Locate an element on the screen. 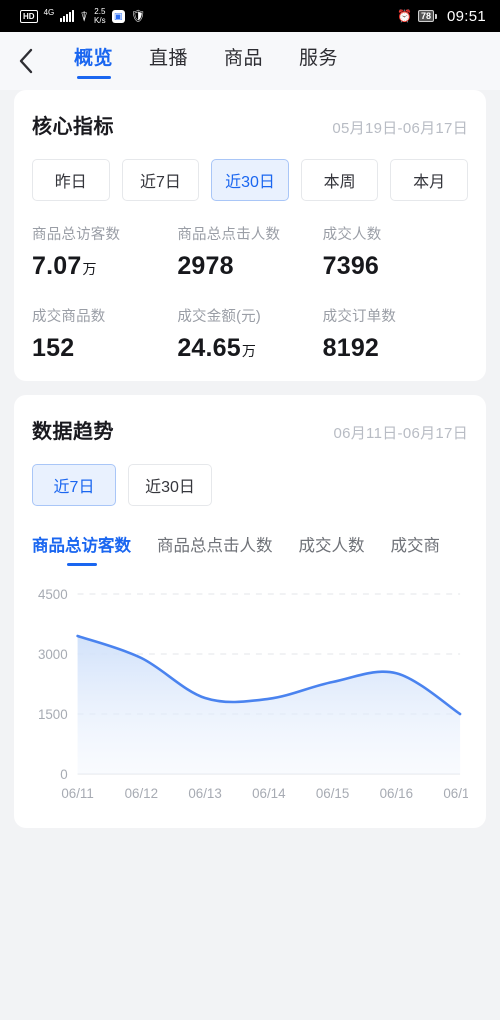 Image resolution: width=500 pixels, height=1020 pixels. metric-value: 152 is located at coordinates (104, 348).